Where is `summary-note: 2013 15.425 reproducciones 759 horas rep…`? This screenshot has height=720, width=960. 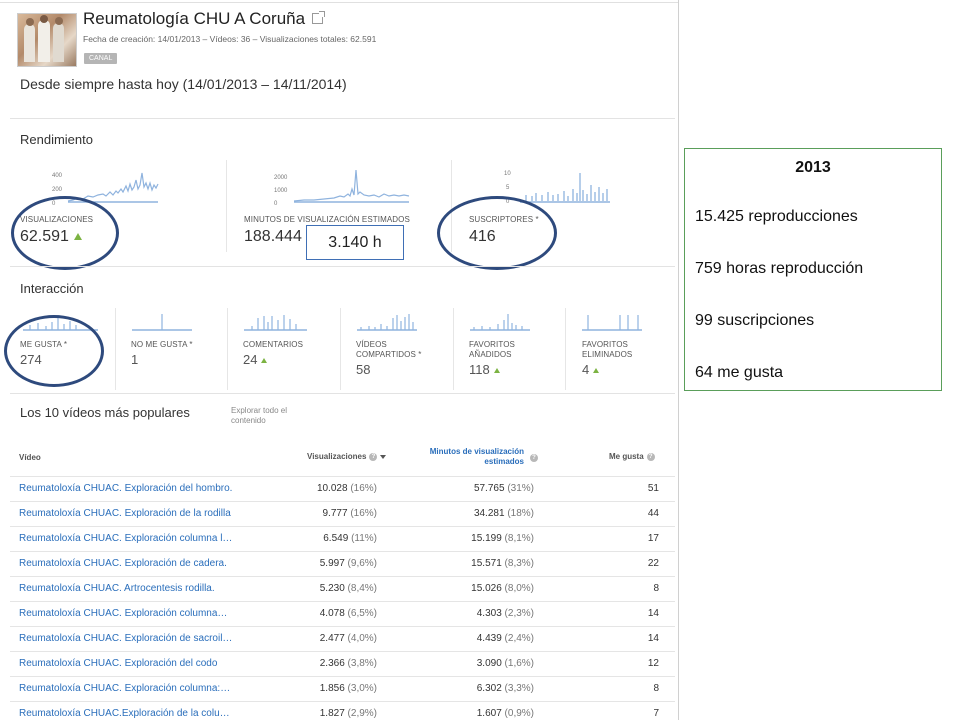 summary-note: 2013 15.425 reproducciones 759 horas rep… is located at coordinates (813, 269).